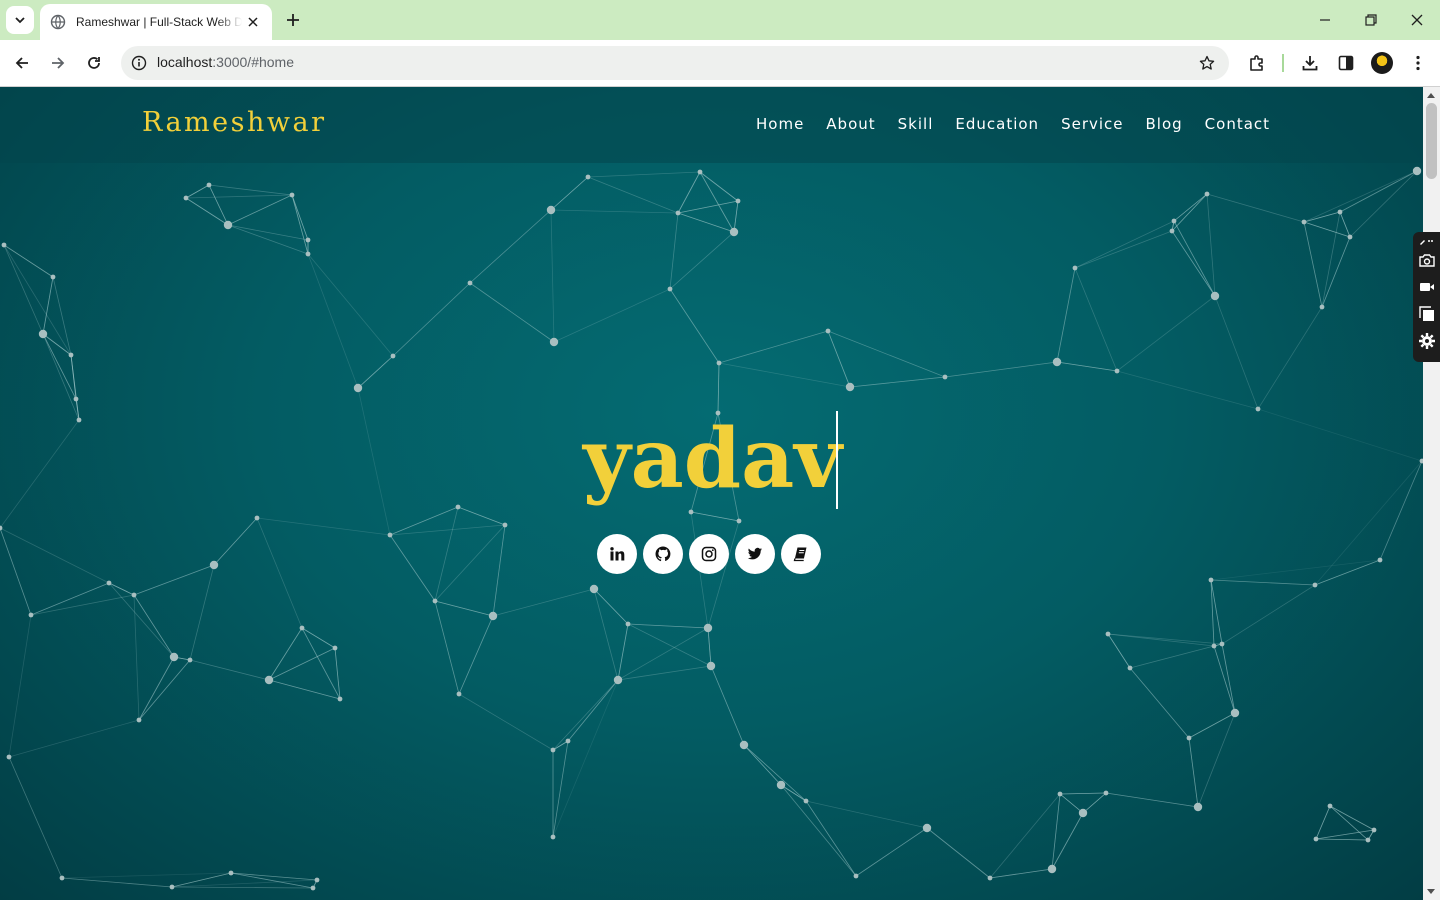 The width and height of the screenshot is (1440, 900). I want to click on bookmark-star-icon, so click(1207, 63).